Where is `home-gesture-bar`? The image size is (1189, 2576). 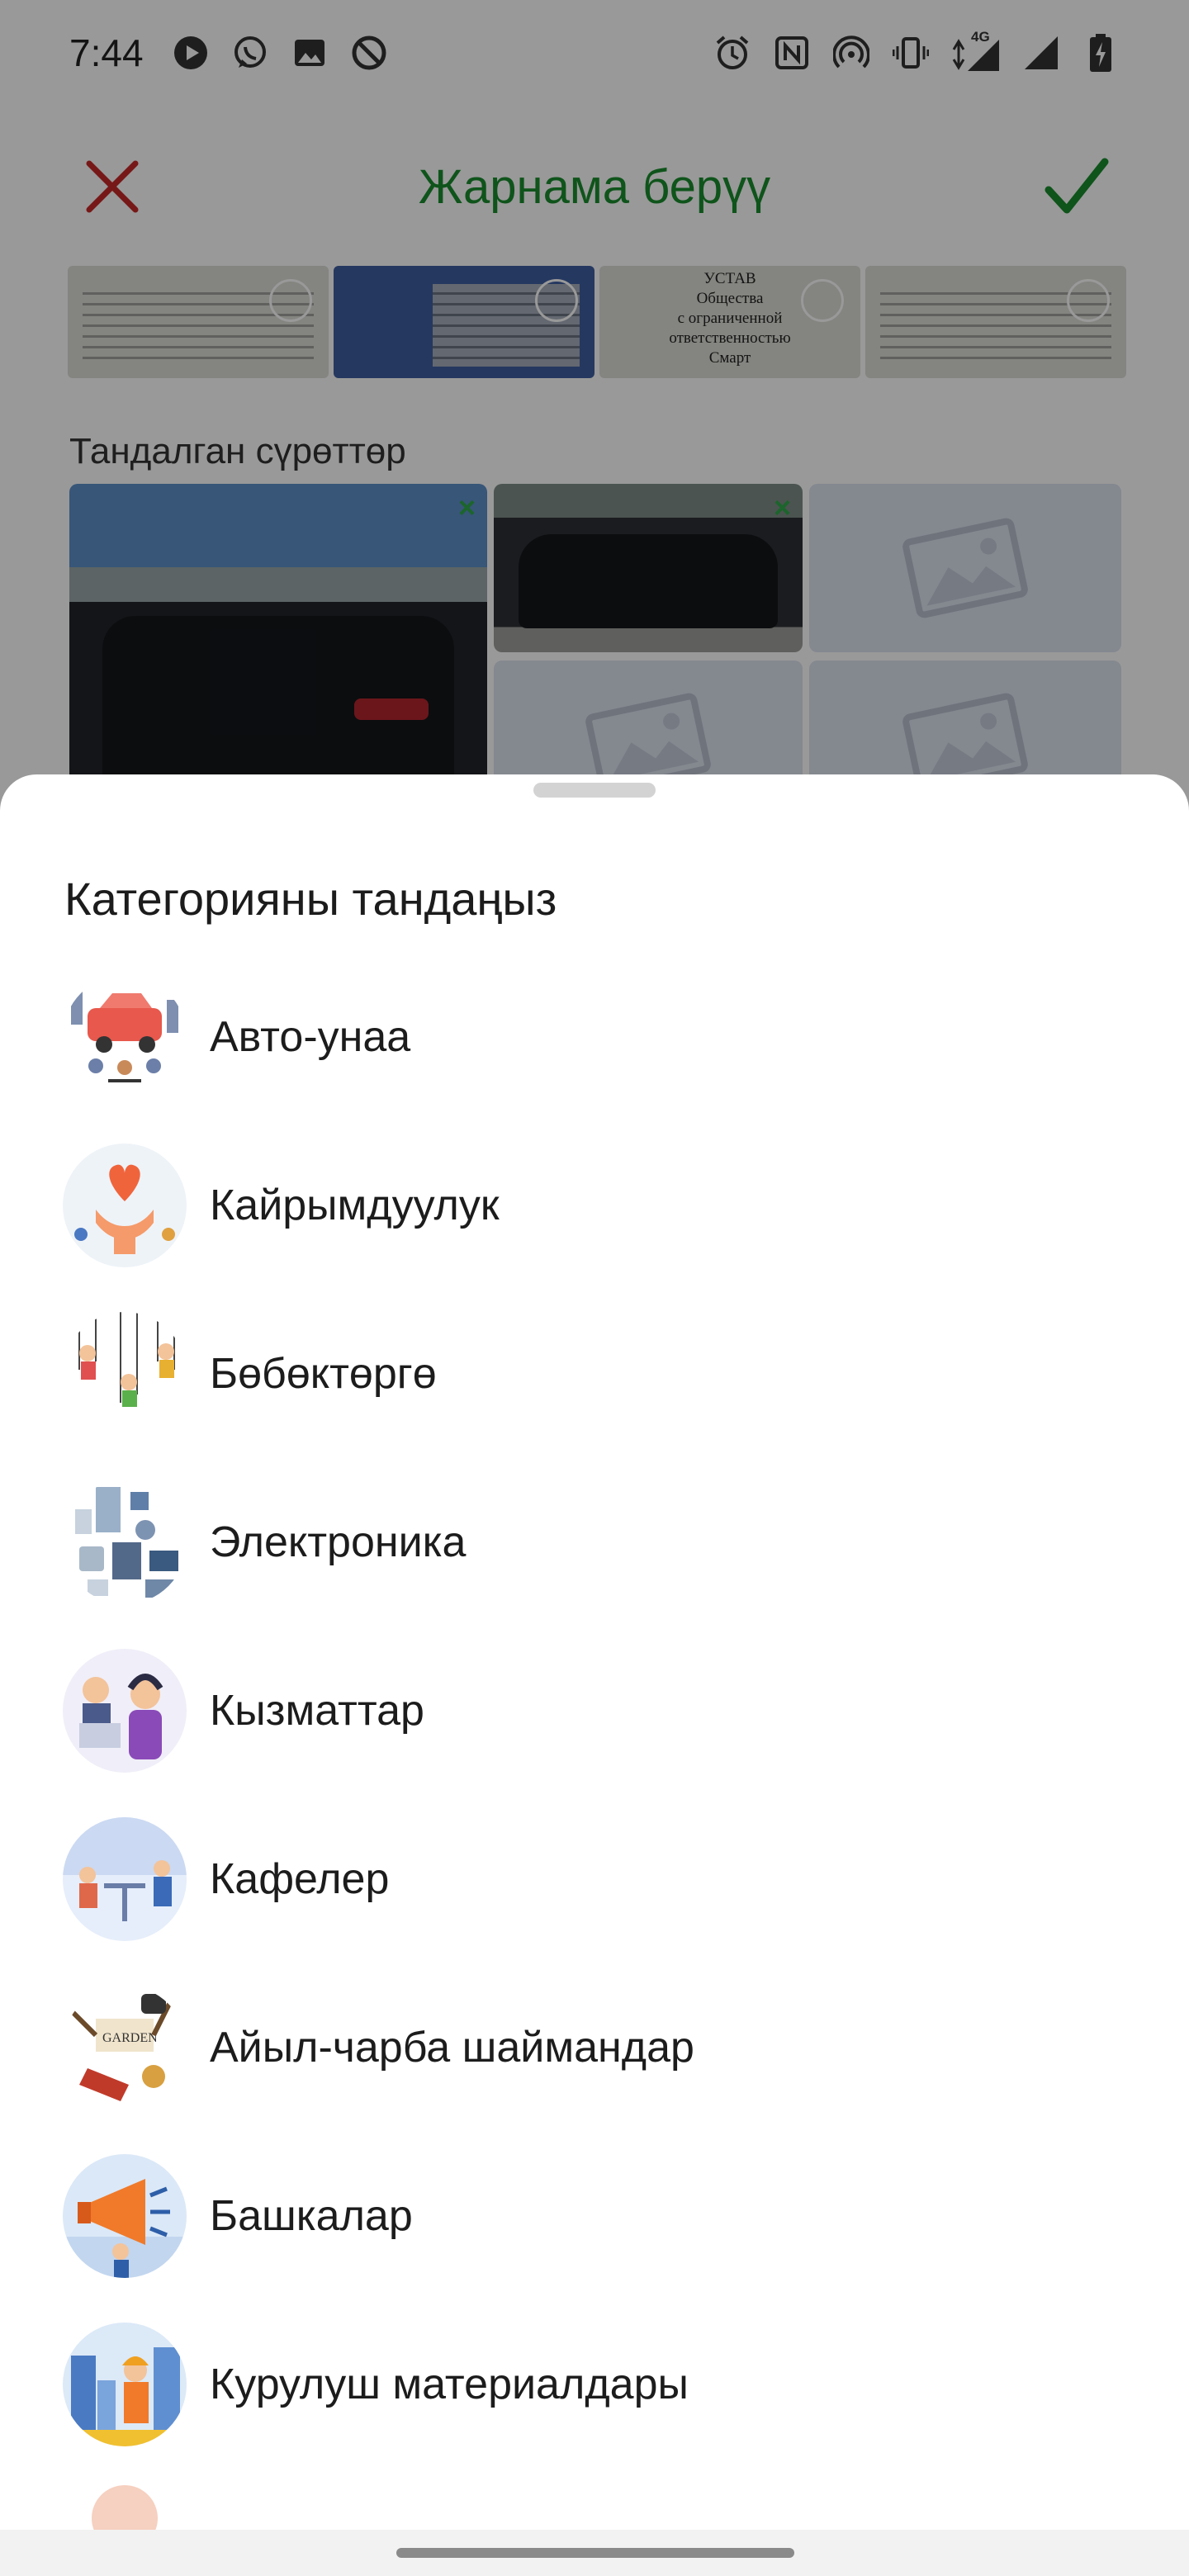 home-gesture-bar is located at coordinates (595, 2553).